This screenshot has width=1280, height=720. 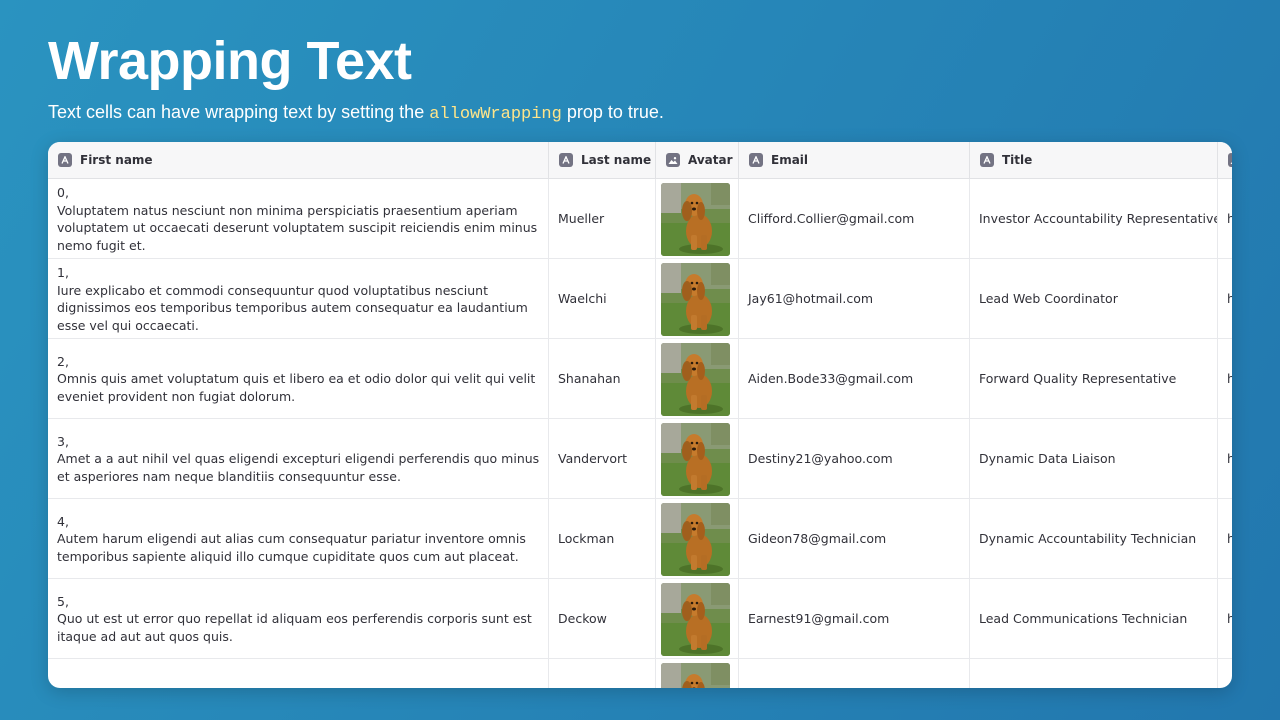 I want to click on cell-title, so click(x=1094, y=673).